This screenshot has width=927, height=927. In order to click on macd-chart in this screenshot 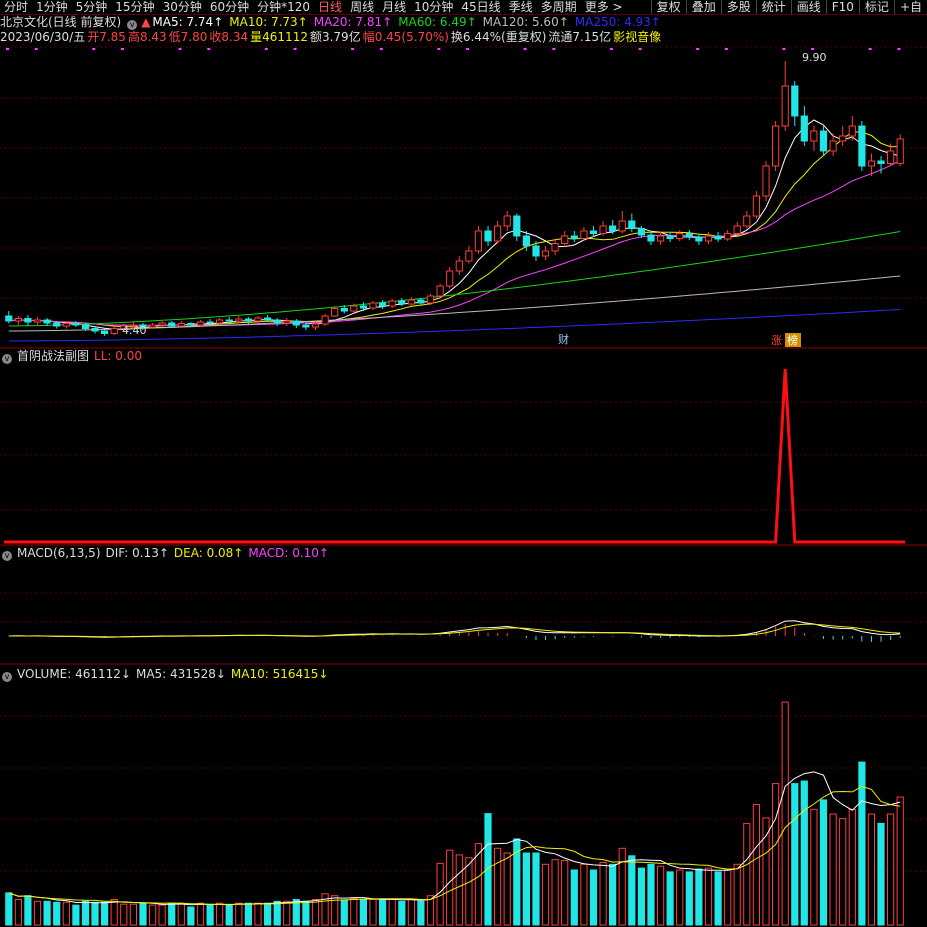, I will do `click(454, 631)`.